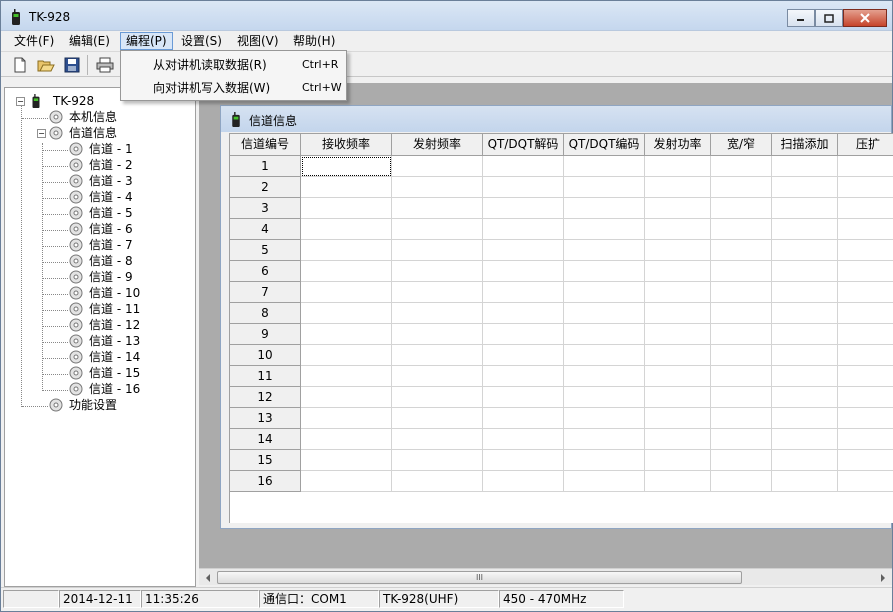 The height and width of the screenshot is (612, 893). Describe the element at coordinates (265, 334) in the screenshot. I see `row-header: 9` at that location.